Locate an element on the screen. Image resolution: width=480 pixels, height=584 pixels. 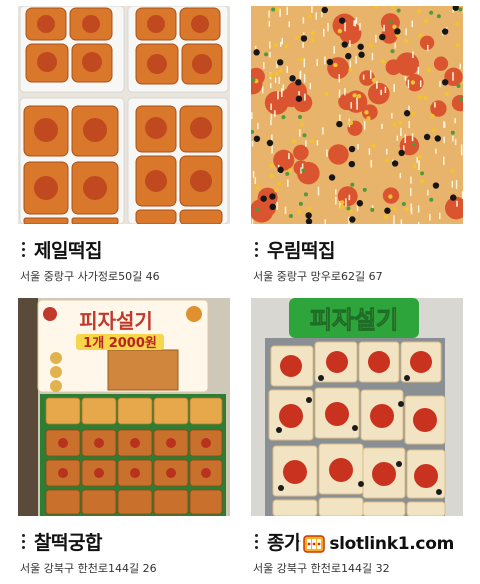
shop-title-row: 우림떡집 is located at coordinates (293, 249).